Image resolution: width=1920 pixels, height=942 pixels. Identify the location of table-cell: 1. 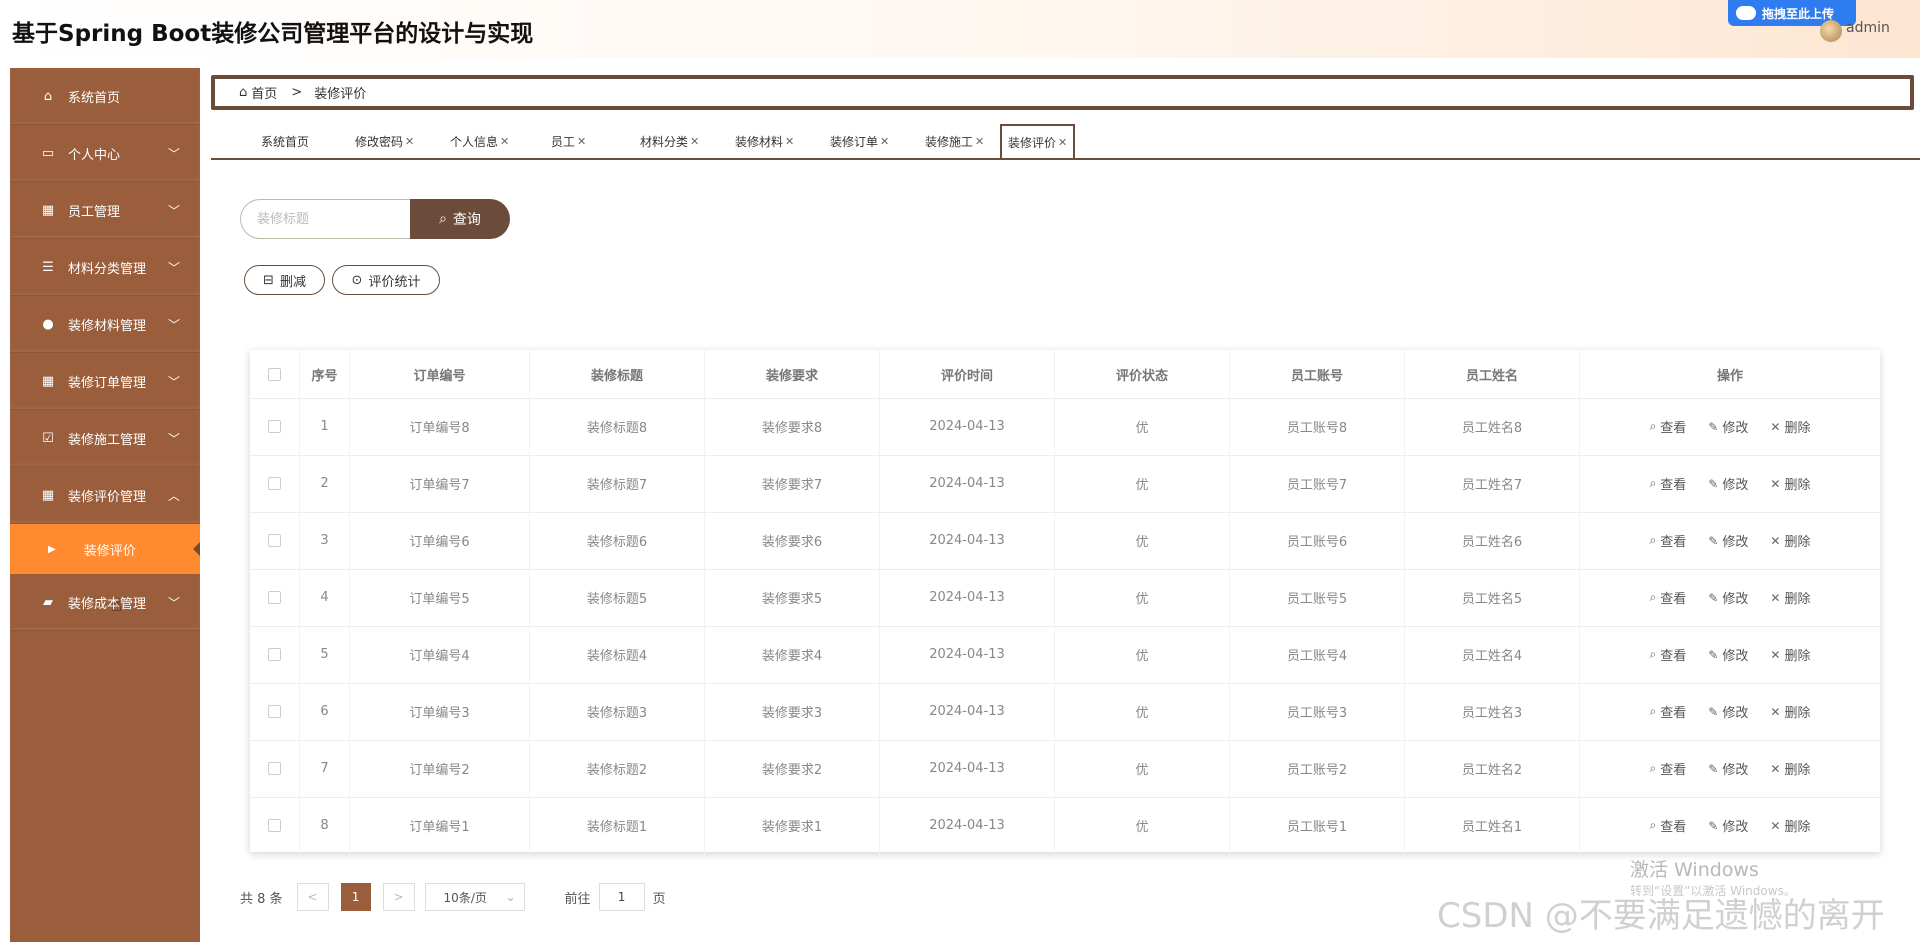
(325, 426).